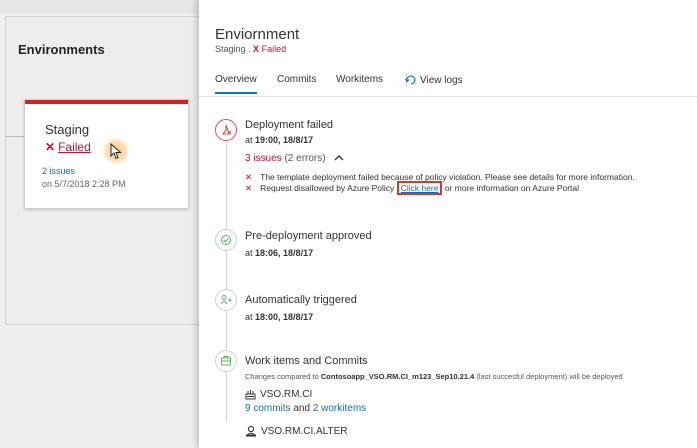 This screenshot has width=697, height=448. I want to click on issues-detail: (2 errors), so click(305, 159).